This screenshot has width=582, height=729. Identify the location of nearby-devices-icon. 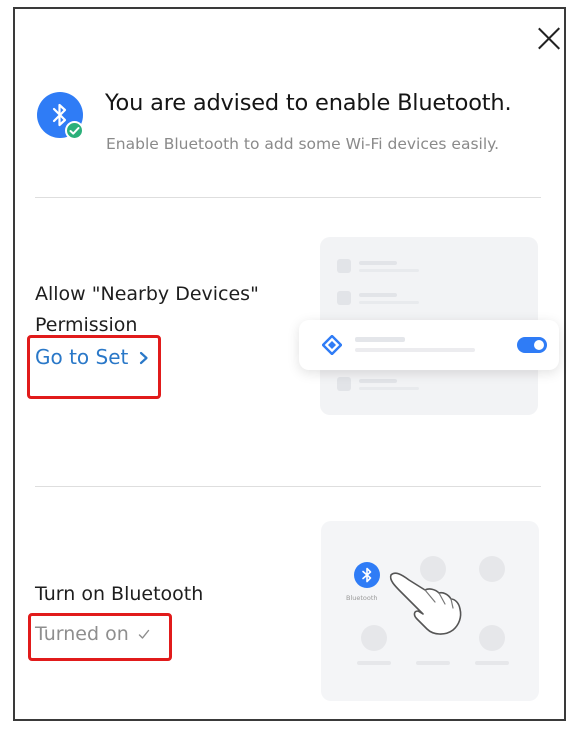
(332, 345).